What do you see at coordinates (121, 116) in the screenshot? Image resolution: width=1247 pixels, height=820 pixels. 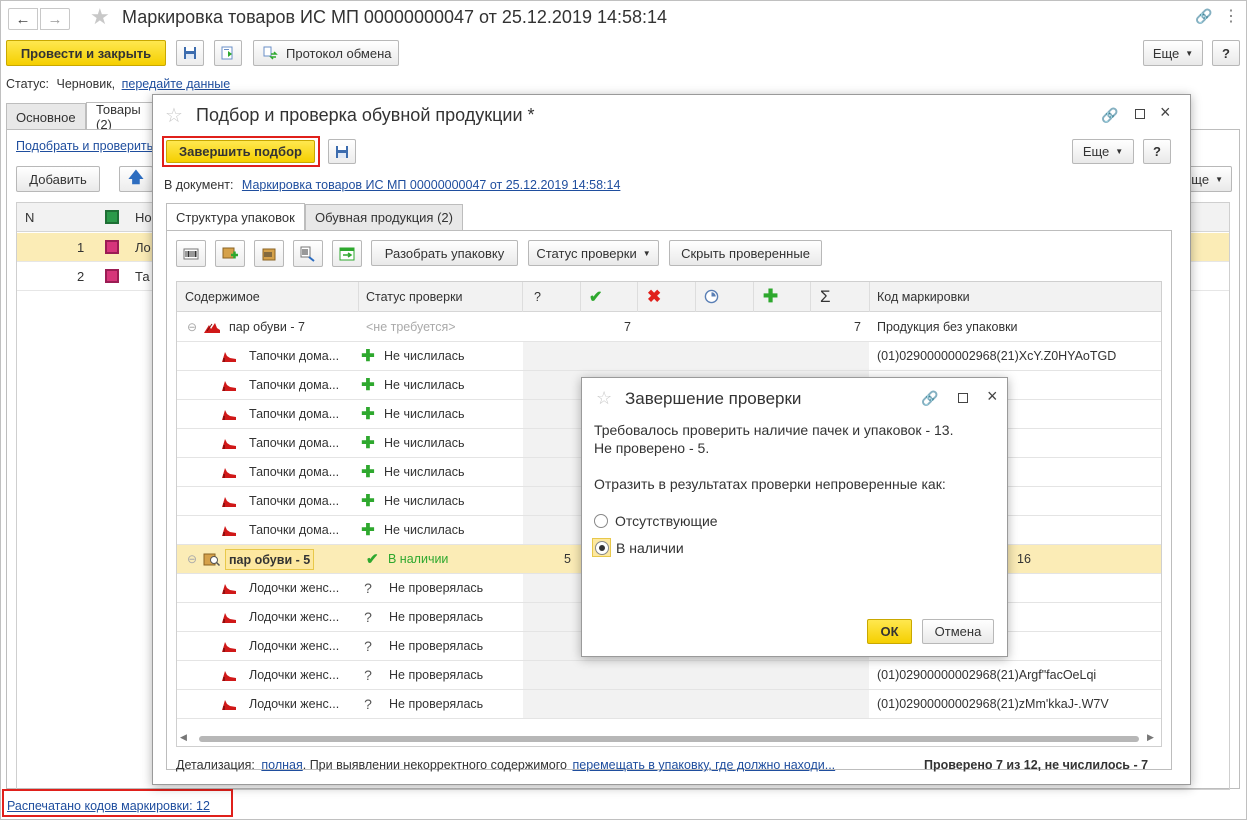 I see `tab-goods: Товары (2)` at bounding box center [121, 116].